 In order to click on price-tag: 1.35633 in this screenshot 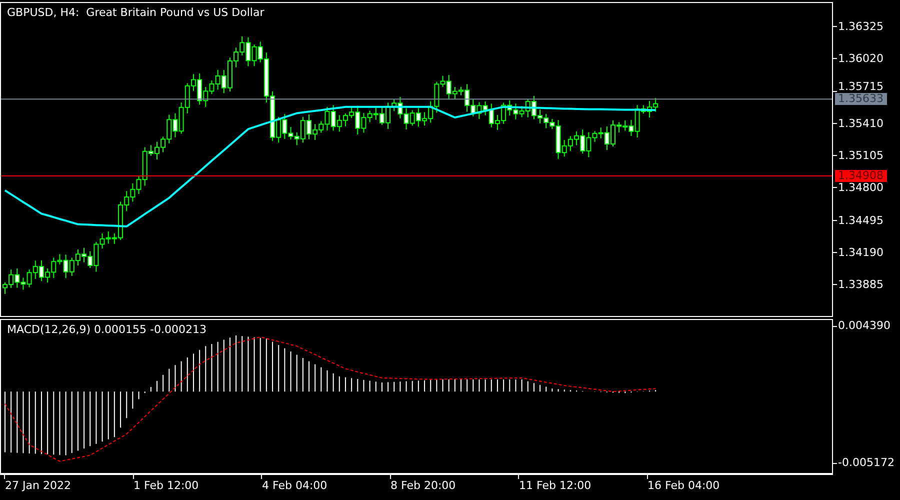, I will do `click(860, 99)`.